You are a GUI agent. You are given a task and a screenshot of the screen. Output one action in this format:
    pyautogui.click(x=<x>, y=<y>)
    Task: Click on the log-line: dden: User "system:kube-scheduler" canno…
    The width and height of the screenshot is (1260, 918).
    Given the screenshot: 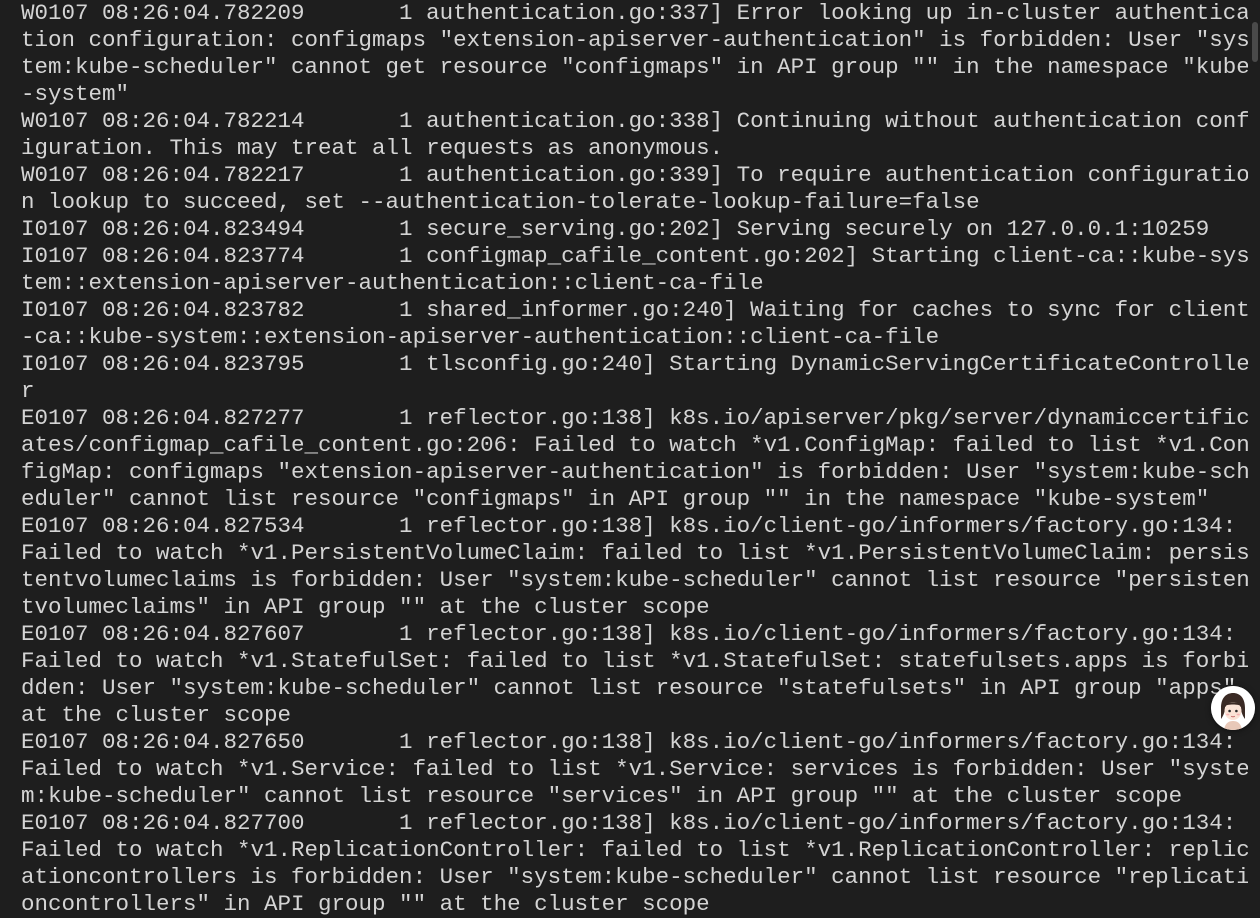 What is the action you would take?
    pyautogui.click(x=629, y=688)
    